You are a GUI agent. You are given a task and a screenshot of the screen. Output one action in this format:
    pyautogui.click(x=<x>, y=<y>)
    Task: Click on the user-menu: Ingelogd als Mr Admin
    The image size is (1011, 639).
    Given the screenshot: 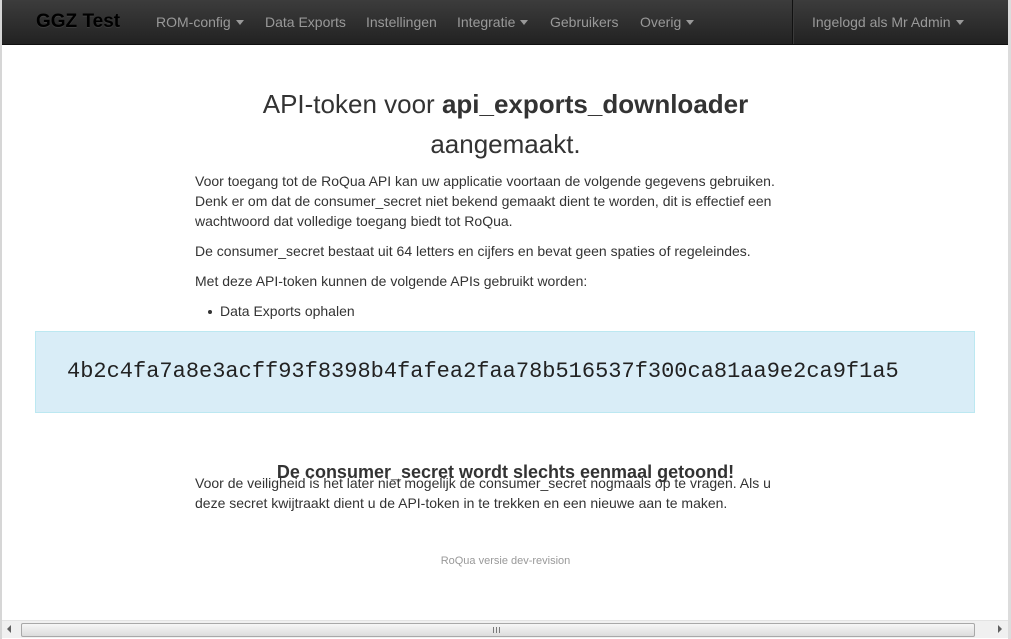 What is the action you would take?
    pyautogui.click(x=888, y=22)
    